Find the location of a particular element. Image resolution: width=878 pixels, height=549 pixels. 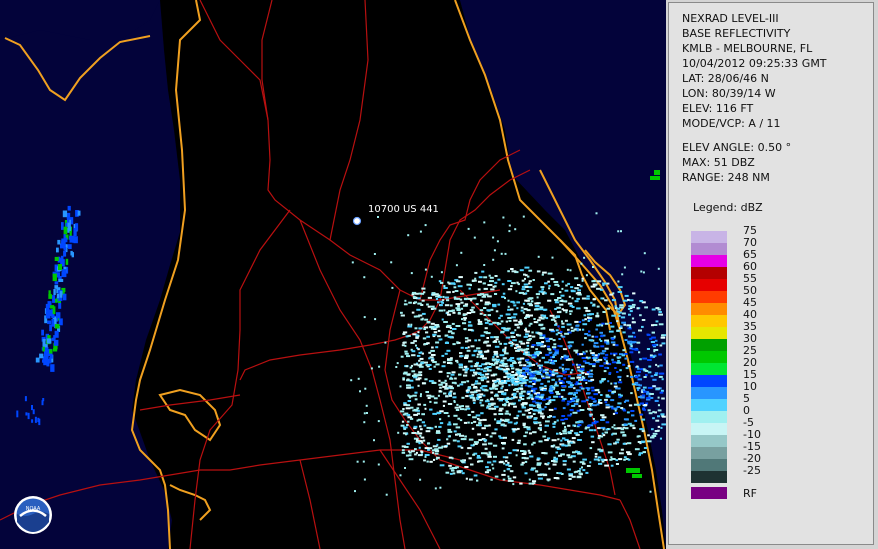

station-elevation: ELEV: 116 FT is located at coordinates (718, 108).